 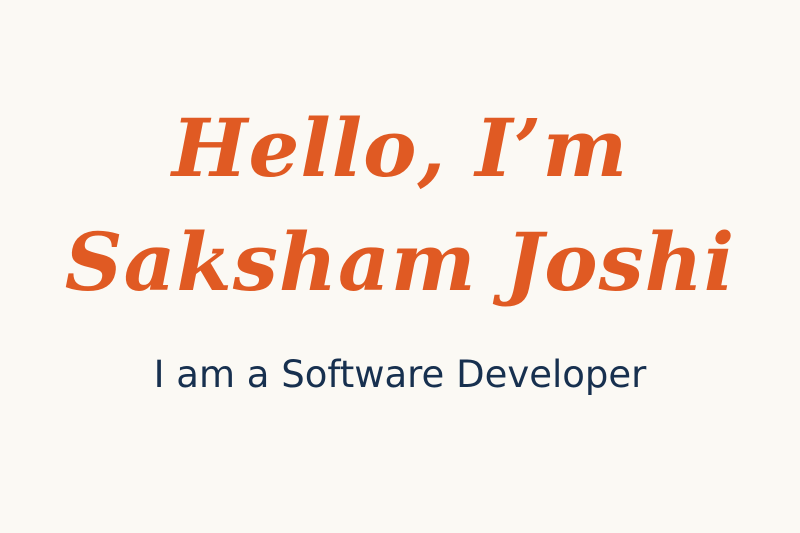 I want to click on role-subtitle: I am a Software Developer, so click(x=400, y=374).